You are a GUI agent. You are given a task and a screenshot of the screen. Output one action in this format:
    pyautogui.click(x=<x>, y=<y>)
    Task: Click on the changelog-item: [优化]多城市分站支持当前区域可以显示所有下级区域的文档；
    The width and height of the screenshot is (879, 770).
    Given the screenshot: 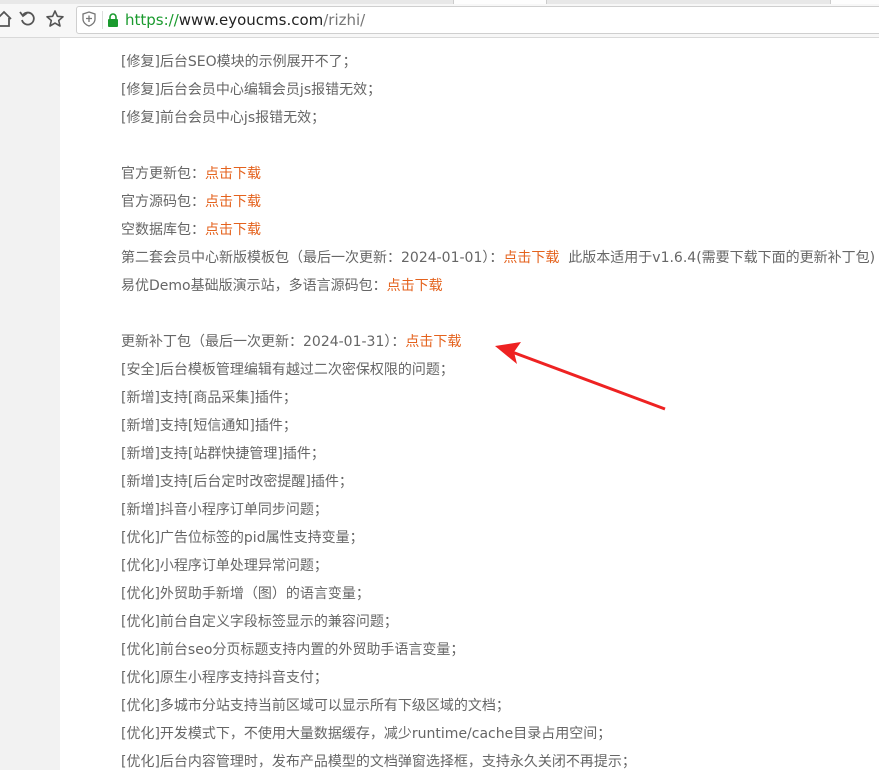 What is the action you would take?
    pyautogui.click(x=315, y=706)
    